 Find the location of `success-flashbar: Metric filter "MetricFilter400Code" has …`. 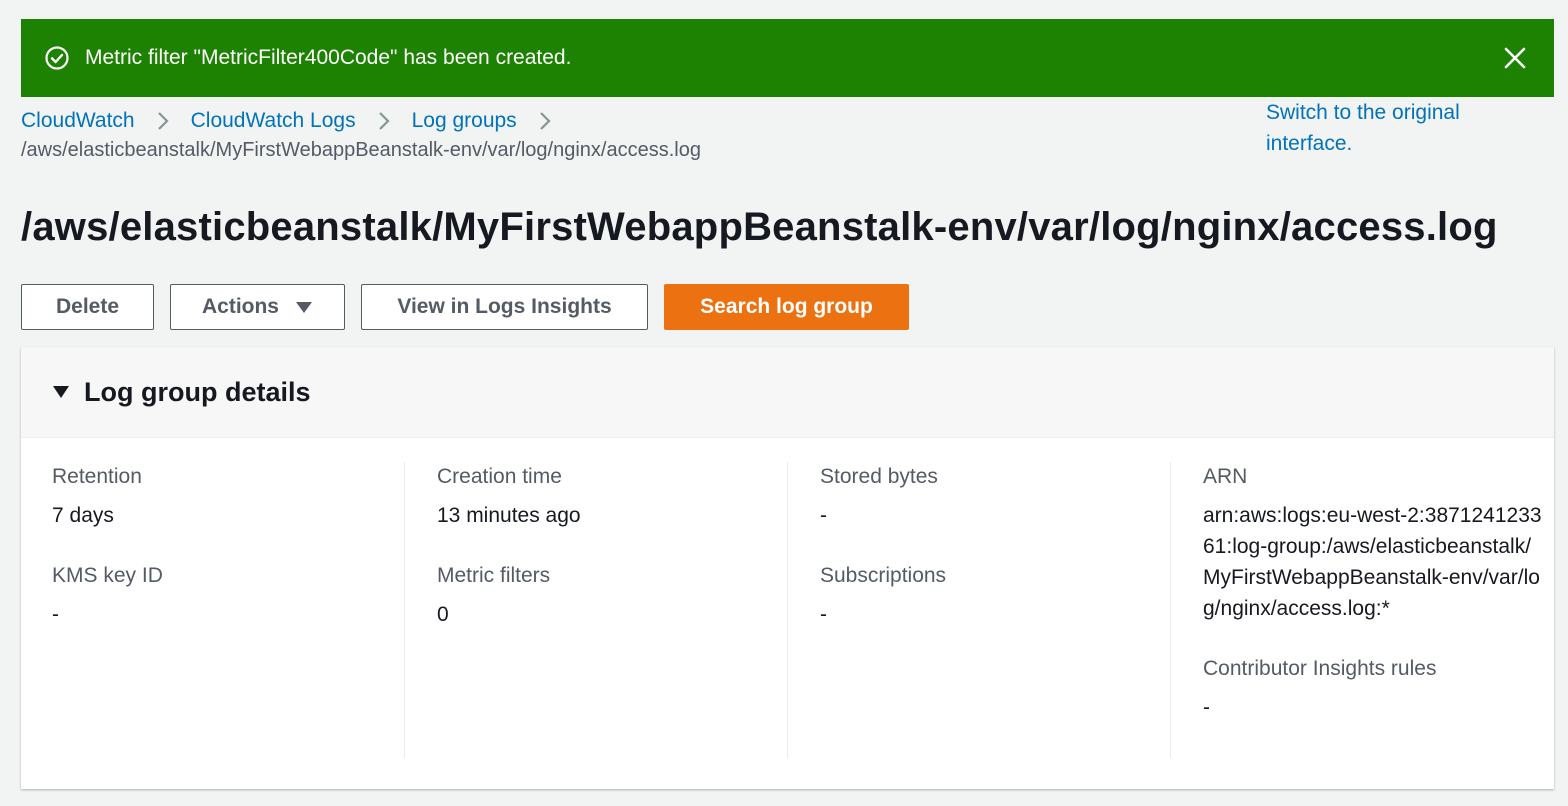

success-flashbar: Metric filter "MetricFilter400Code" has … is located at coordinates (787, 58).